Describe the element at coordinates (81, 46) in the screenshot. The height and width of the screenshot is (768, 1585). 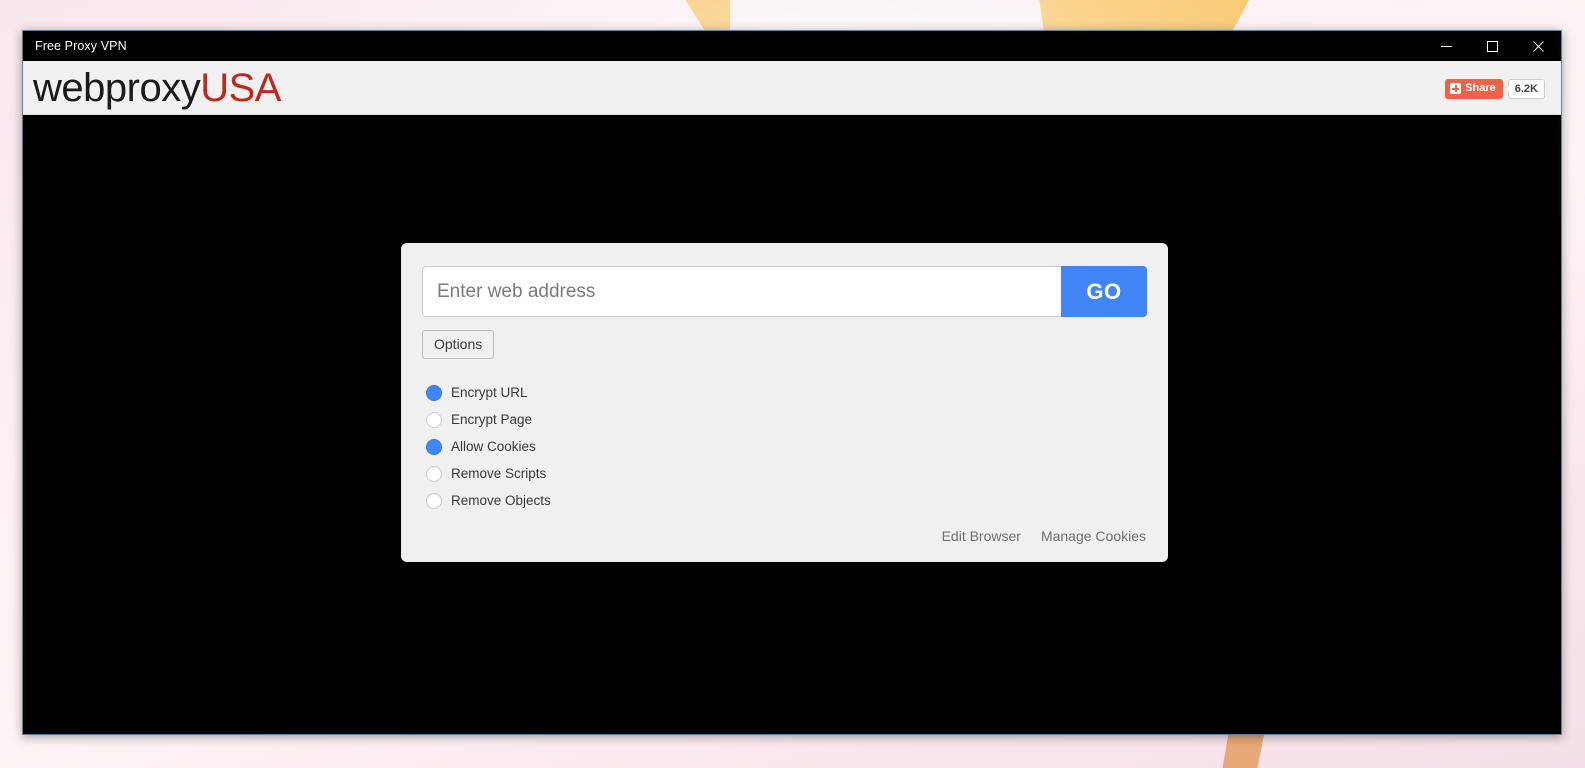
I see `window-title: Free Proxy VPN` at that location.